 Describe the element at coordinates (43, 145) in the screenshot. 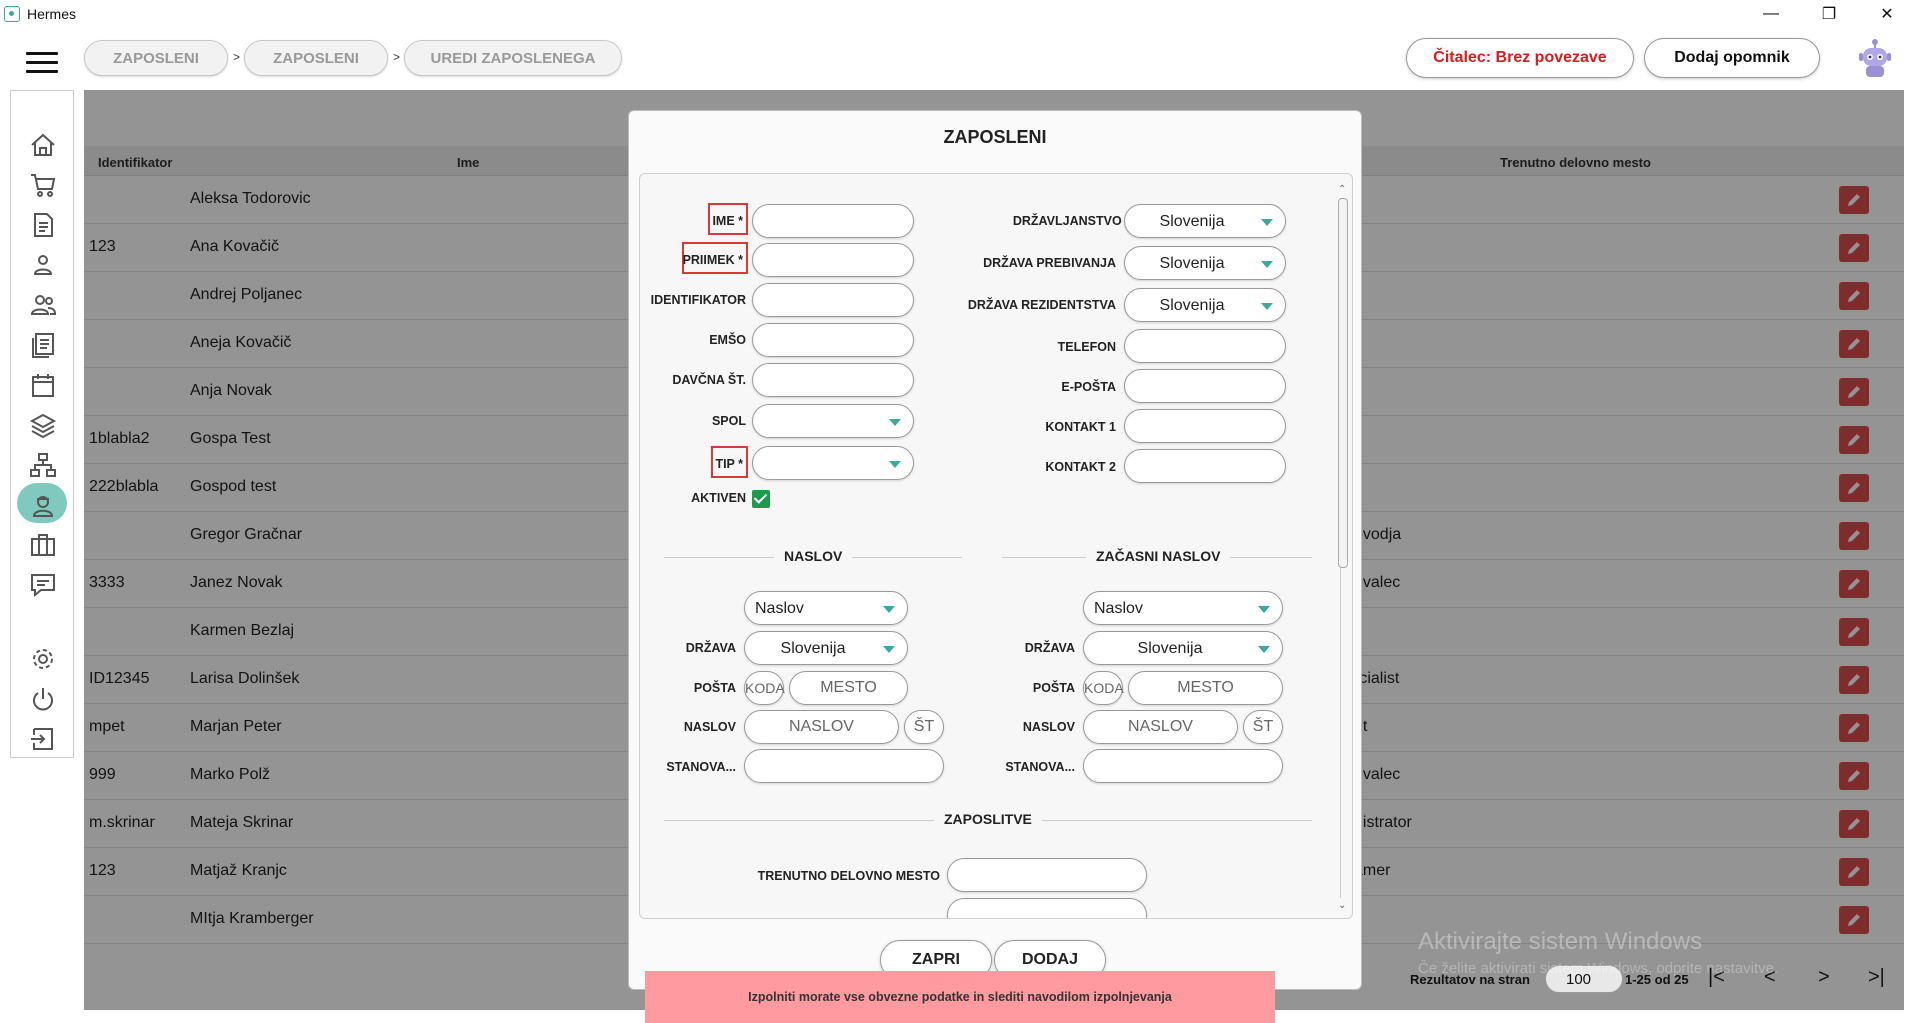

I see `home-icon` at that location.